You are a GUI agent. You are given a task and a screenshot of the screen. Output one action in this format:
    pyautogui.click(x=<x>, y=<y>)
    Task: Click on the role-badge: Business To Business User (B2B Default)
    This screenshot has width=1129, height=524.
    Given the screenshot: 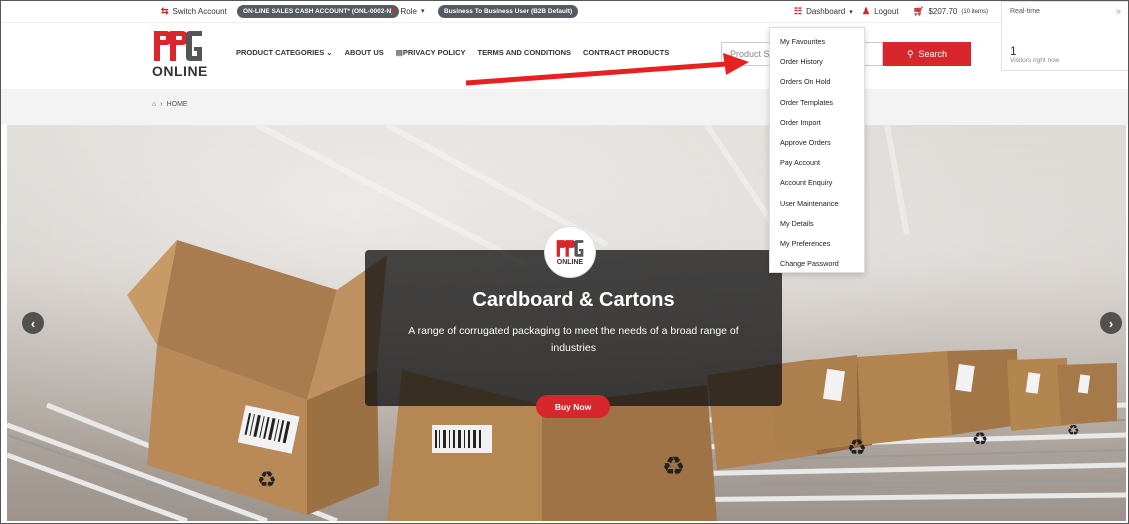 What is the action you would take?
    pyautogui.click(x=508, y=11)
    